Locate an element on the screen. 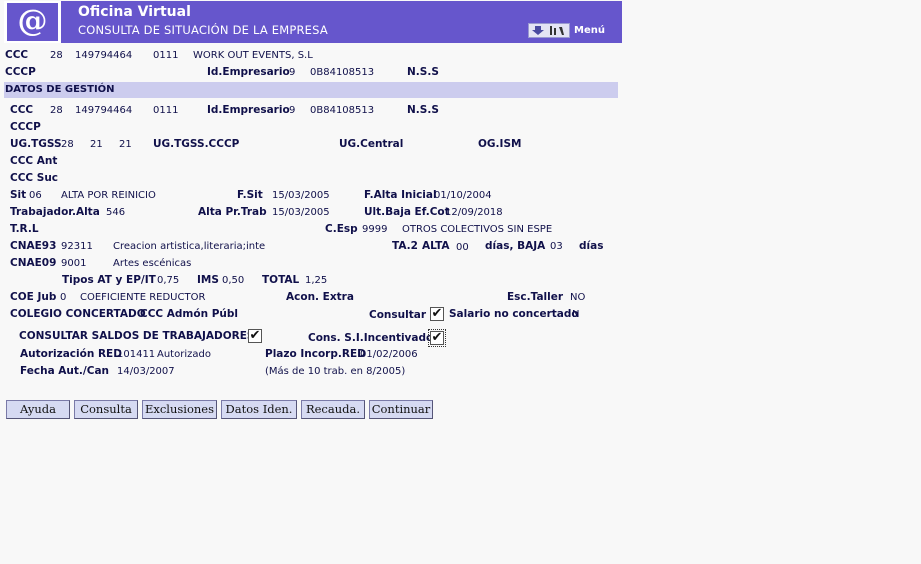 The width and height of the screenshot is (921, 564). gestion-id-empresario-value-2: 0B84108513 is located at coordinates (342, 110).